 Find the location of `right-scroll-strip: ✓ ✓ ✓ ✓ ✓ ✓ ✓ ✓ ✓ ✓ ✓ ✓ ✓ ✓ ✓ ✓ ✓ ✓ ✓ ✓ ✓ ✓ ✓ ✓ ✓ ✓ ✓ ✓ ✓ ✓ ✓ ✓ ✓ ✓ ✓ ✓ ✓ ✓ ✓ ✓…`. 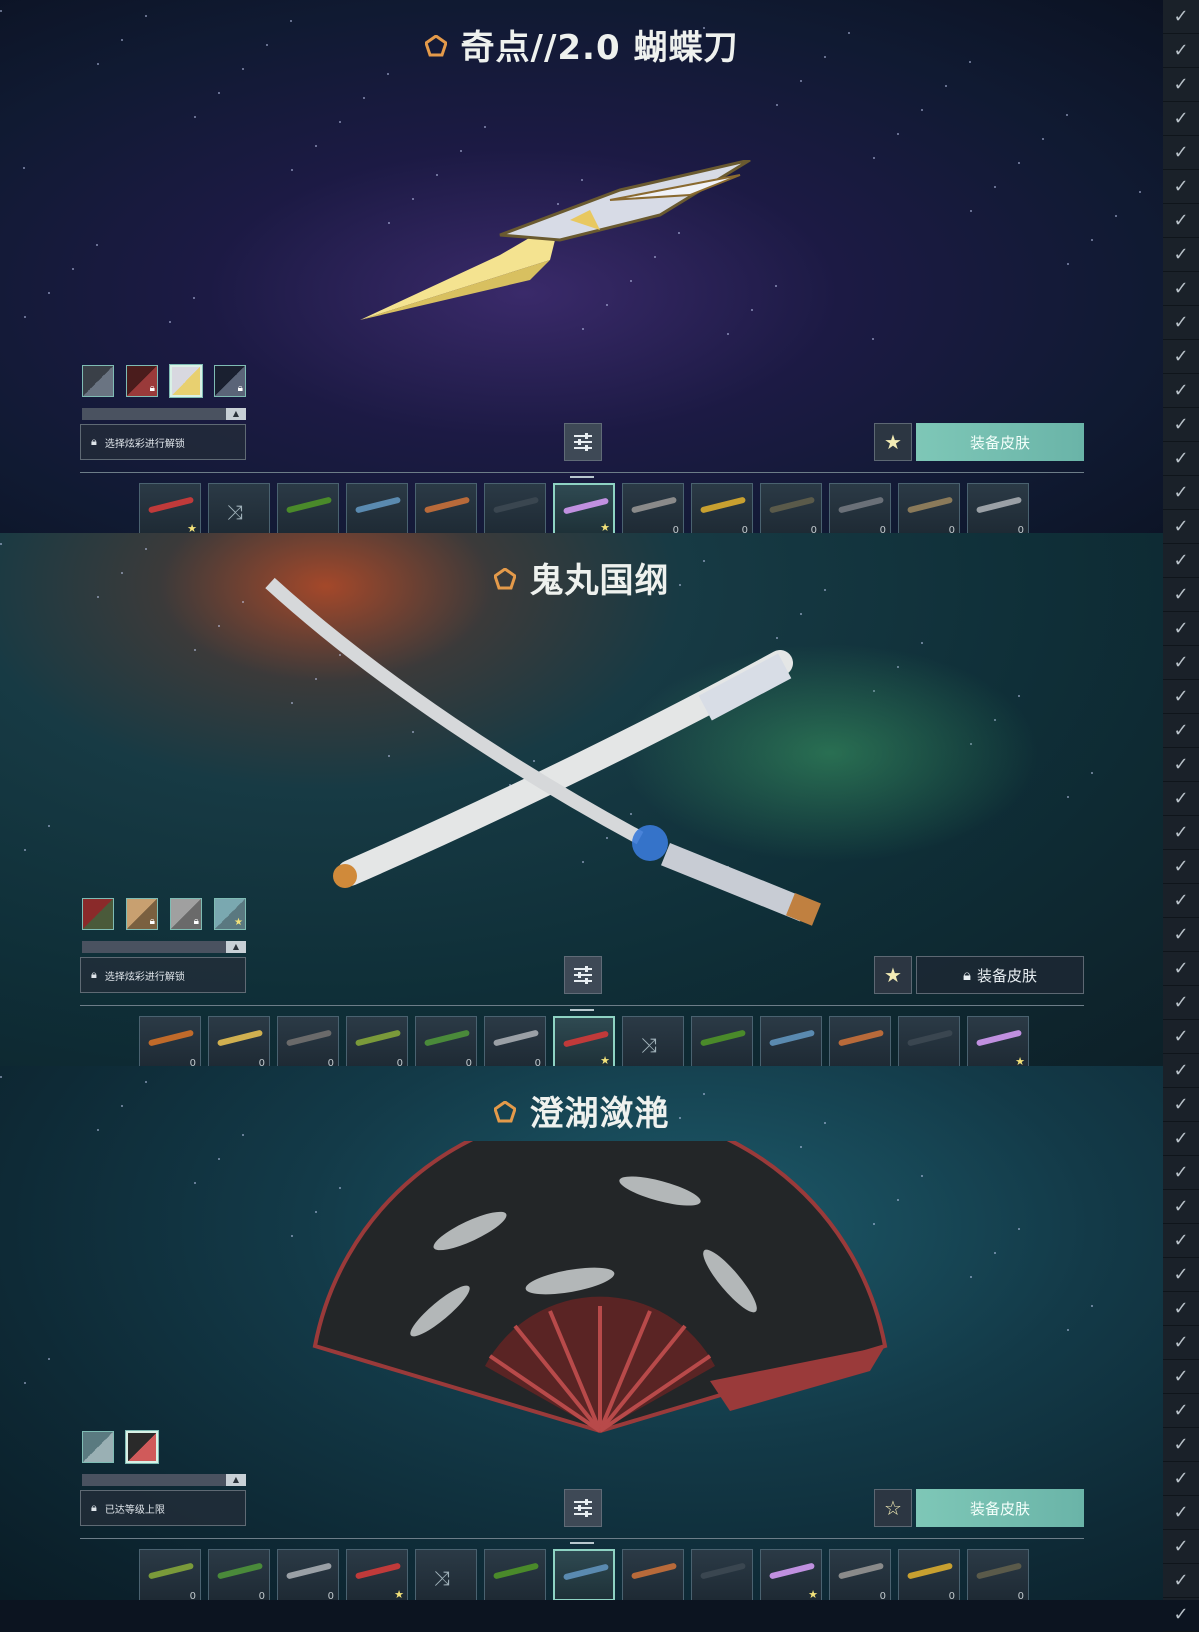

right-scroll-strip: ✓ ✓ ✓ ✓ ✓ ✓ ✓ ✓ ✓ ✓ ✓ ✓ ✓ ✓ ✓ ✓ ✓ ✓ ✓ ✓ ✓ ✓ ✓ ✓ ✓ ✓ ✓ ✓ ✓ ✓ ✓ ✓ ✓ ✓ ✓ ✓ ✓ ✓ ✓ ✓… is located at coordinates (1180, 816).